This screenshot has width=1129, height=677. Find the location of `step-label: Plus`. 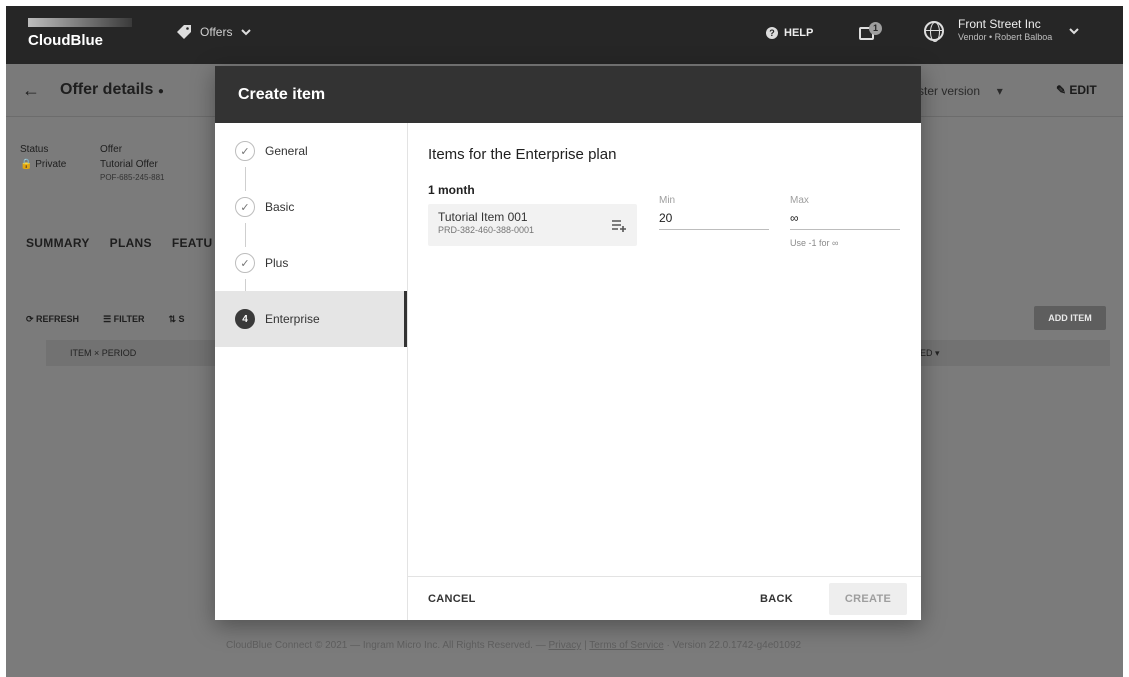

step-label: Plus is located at coordinates (277, 263).